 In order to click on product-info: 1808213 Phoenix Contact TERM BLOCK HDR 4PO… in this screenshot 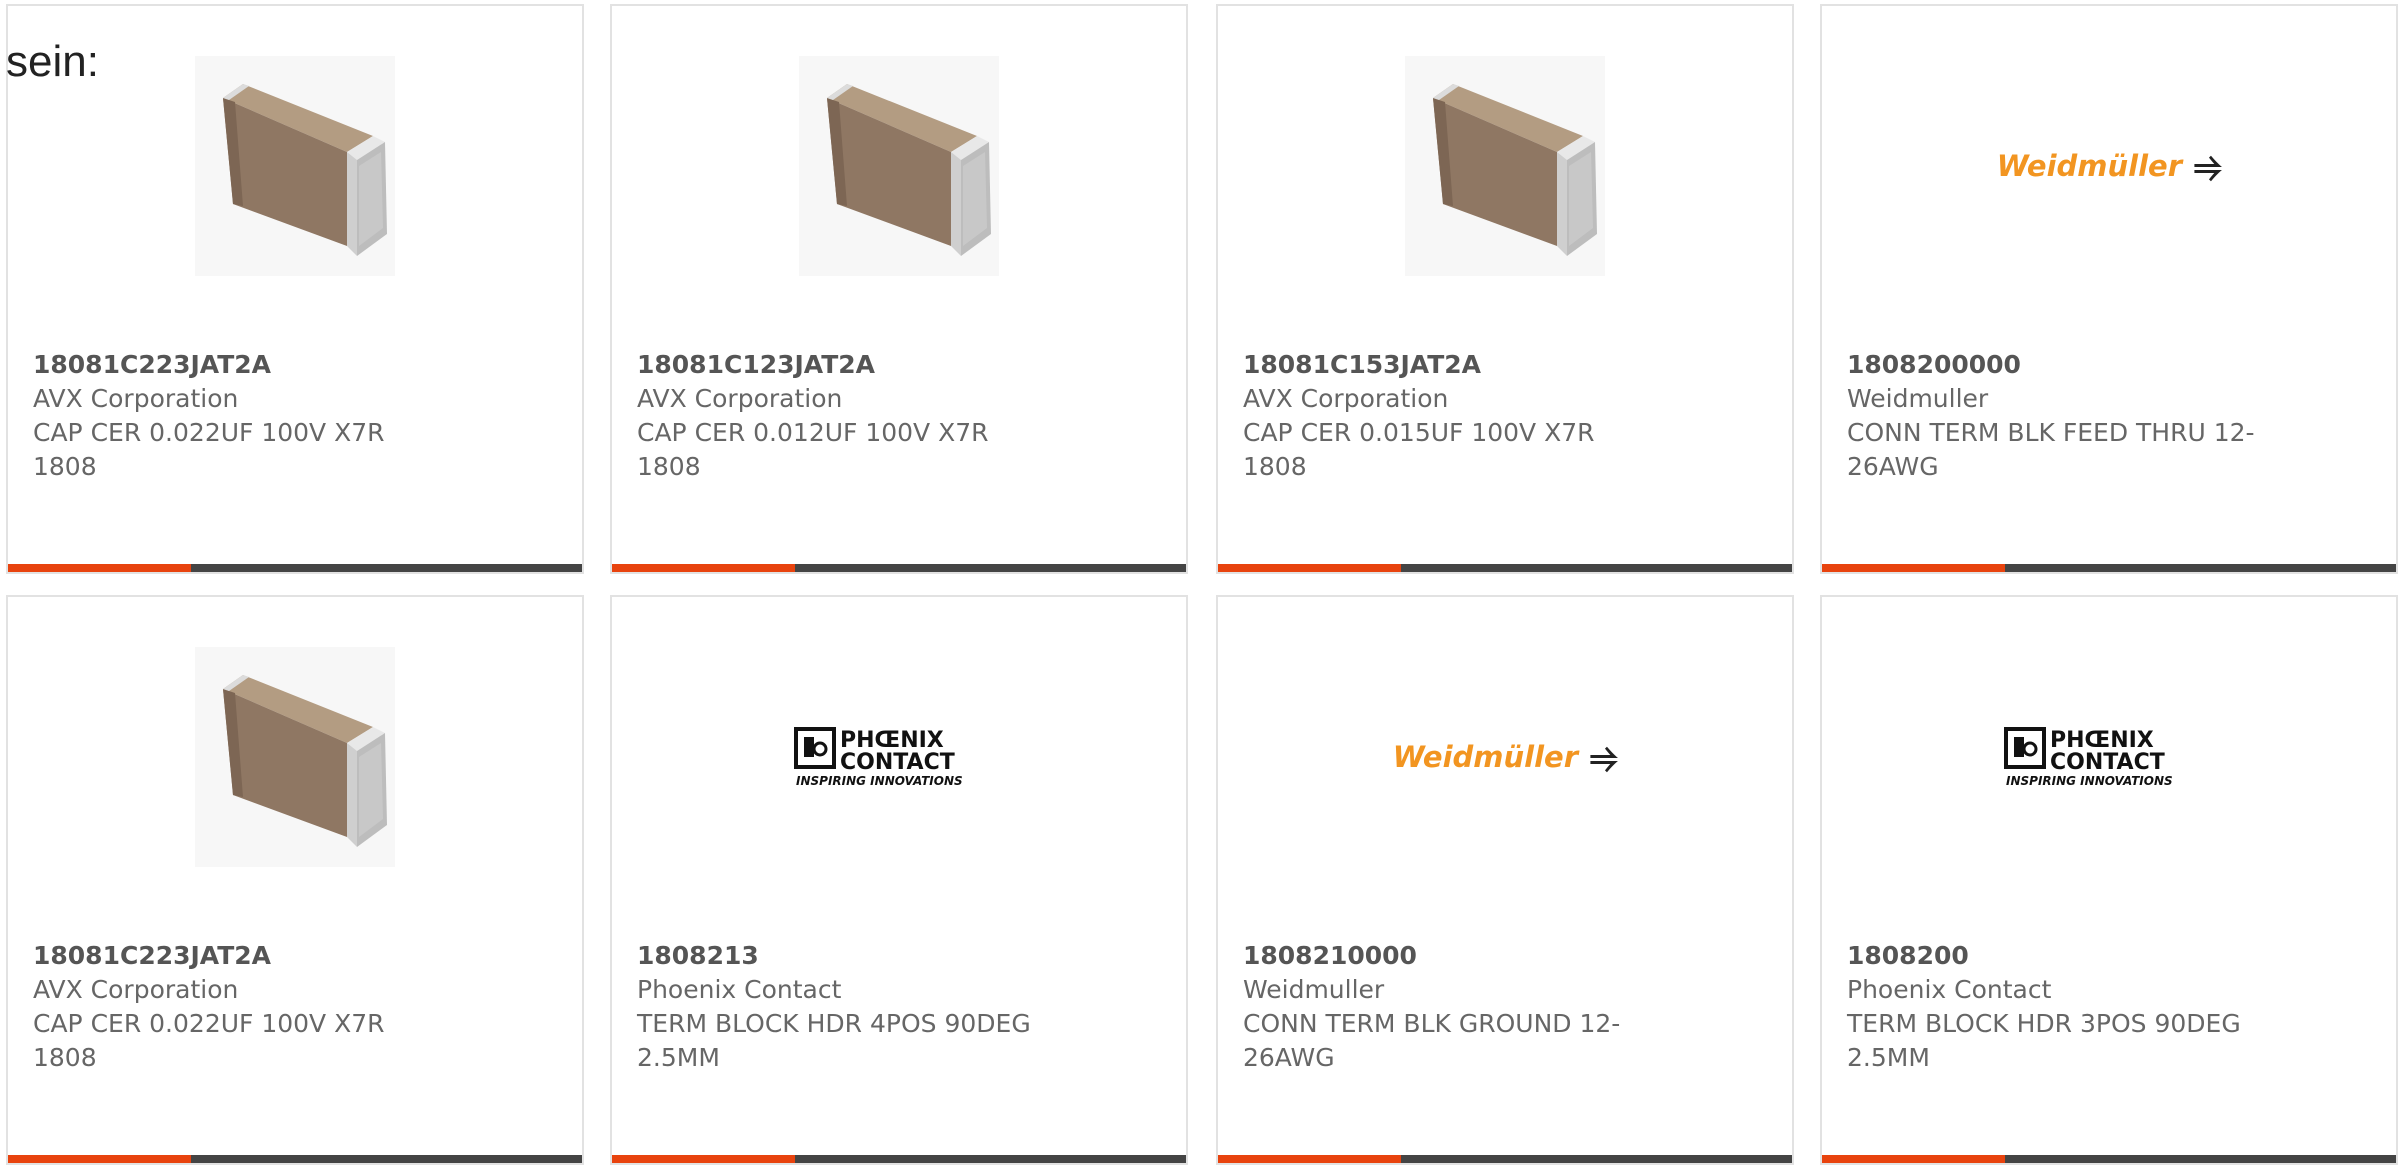, I will do `click(901, 1007)`.